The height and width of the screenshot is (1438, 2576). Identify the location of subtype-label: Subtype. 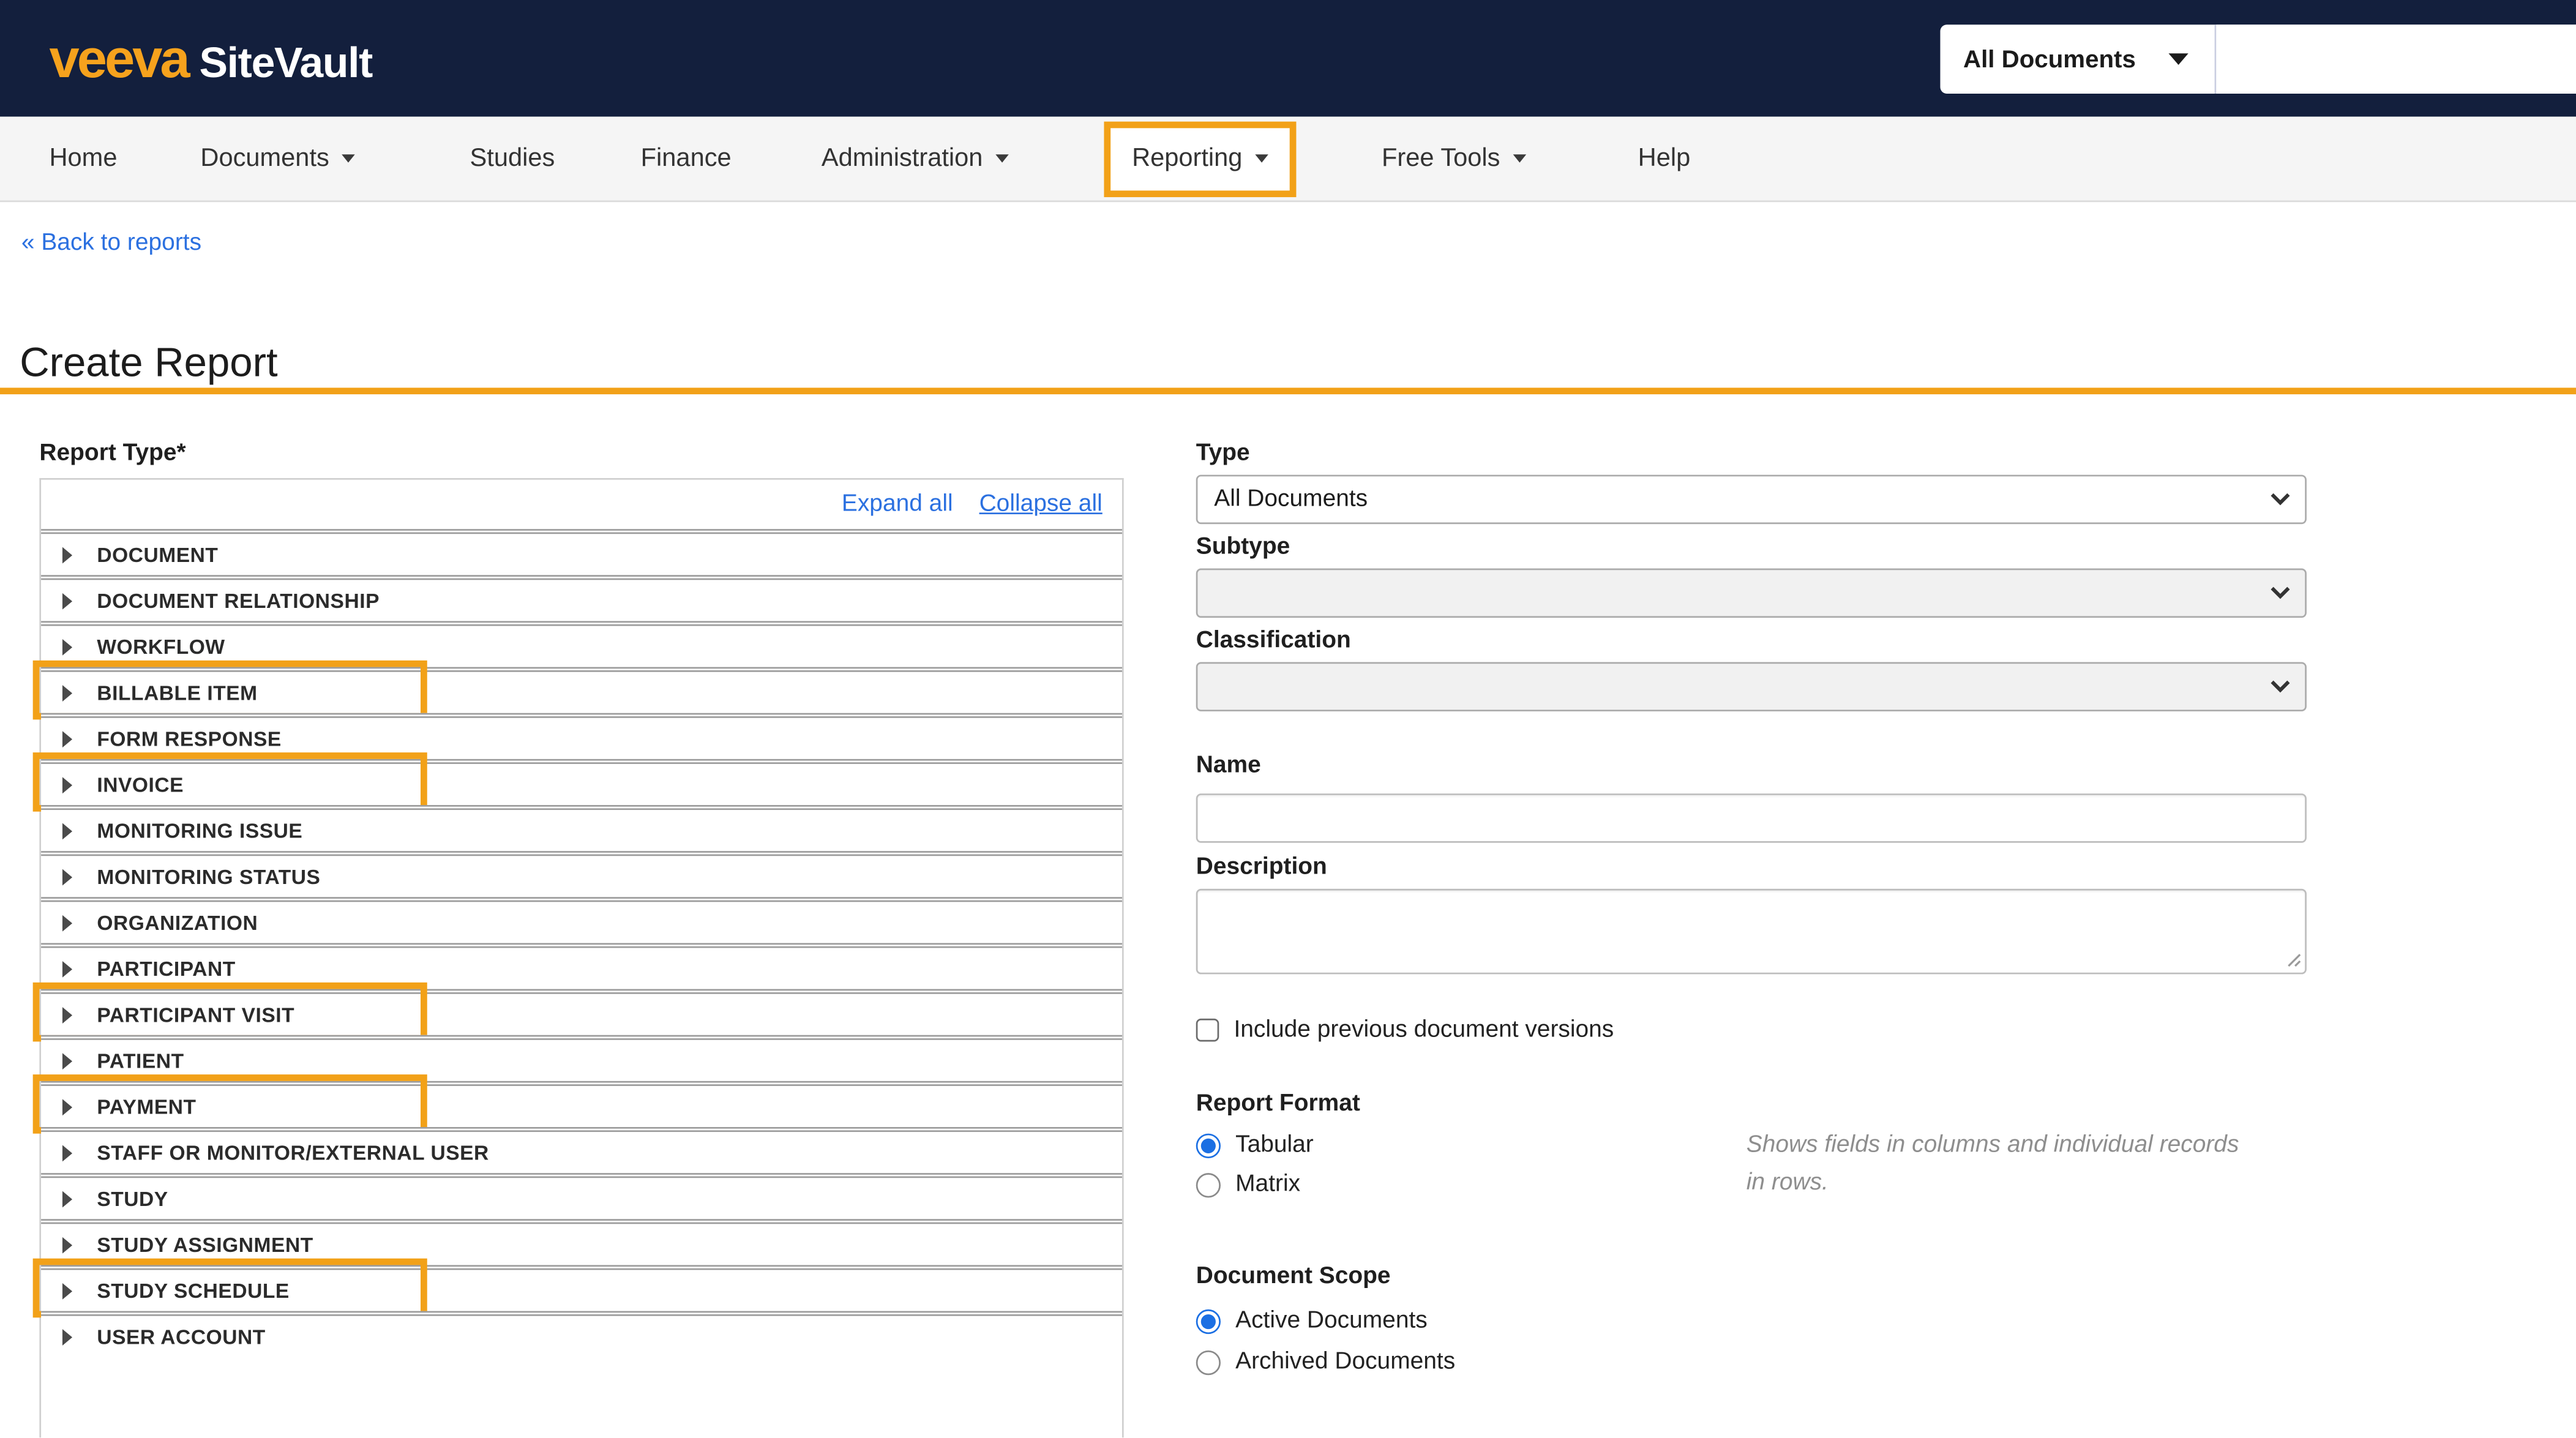
(1243, 547).